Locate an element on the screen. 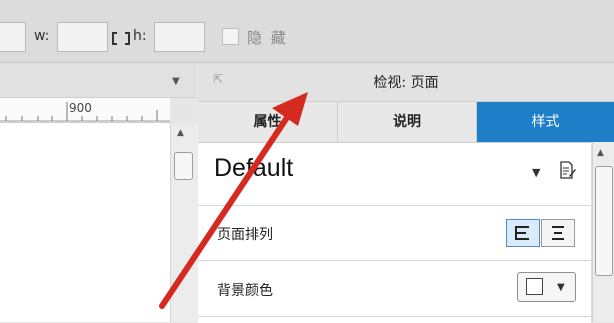  align-left-icon is located at coordinates (522, 233).